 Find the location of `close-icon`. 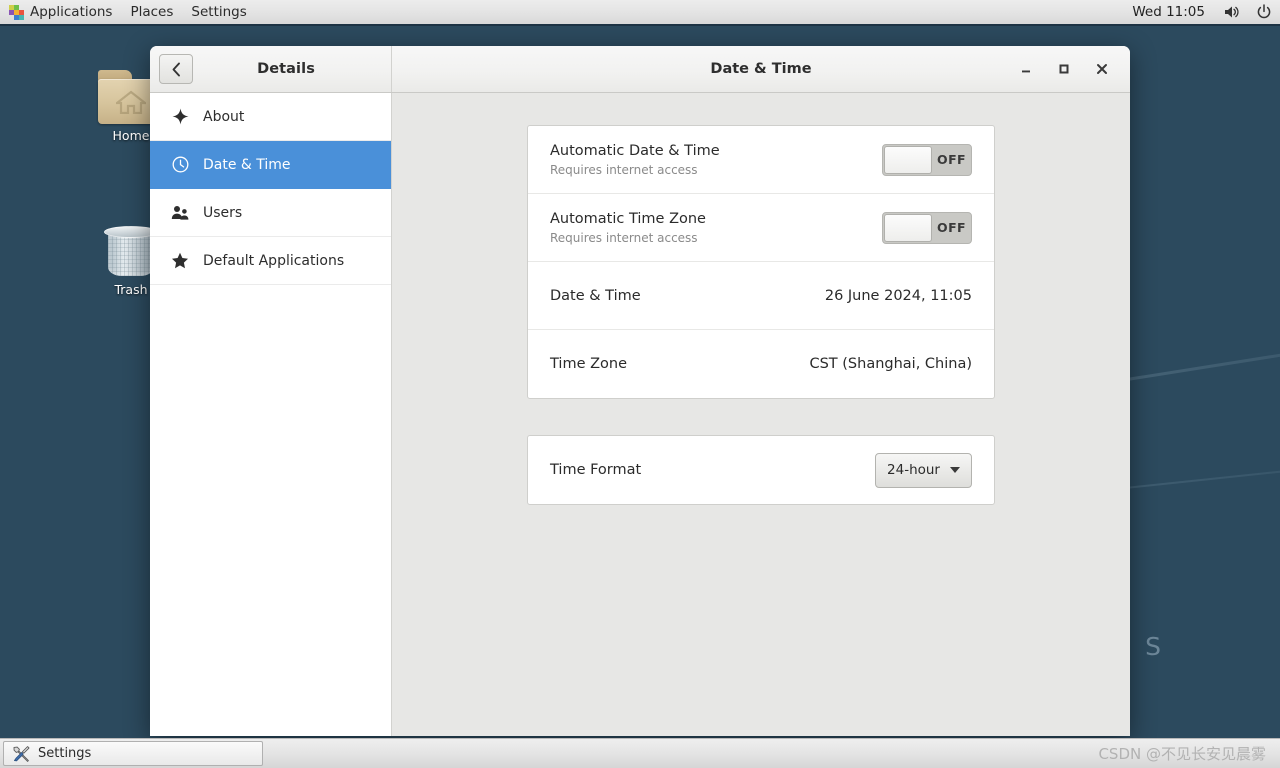

close-icon is located at coordinates (1102, 69).